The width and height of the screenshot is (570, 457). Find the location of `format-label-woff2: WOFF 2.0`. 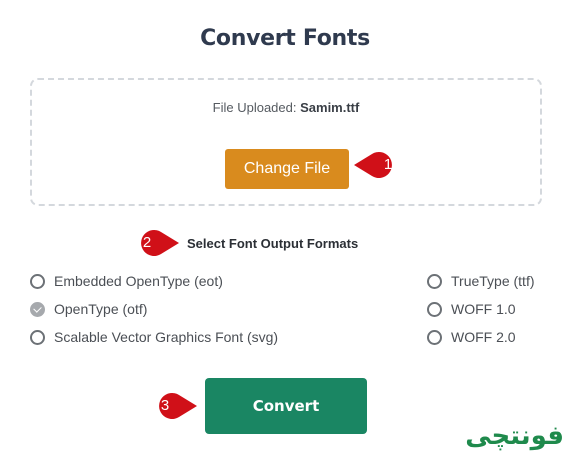

format-label-woff2: WOFF 2.0 is located at coordinates (483, 337).